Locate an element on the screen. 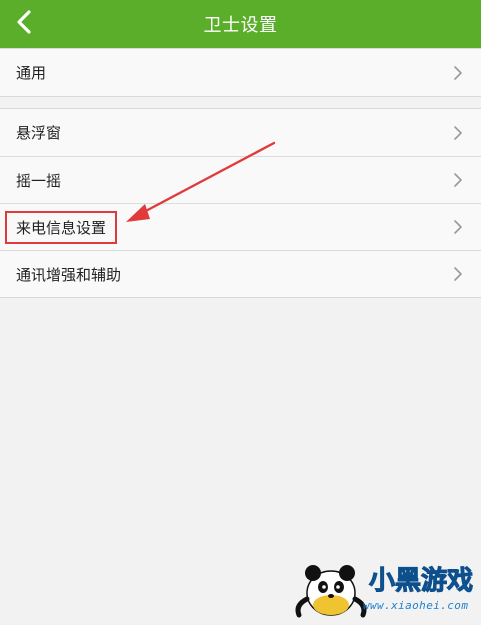 The height and width of the screenshot is (625, 481). settings-item-label: 来电信息设置 is located at coordinates (61, 227).